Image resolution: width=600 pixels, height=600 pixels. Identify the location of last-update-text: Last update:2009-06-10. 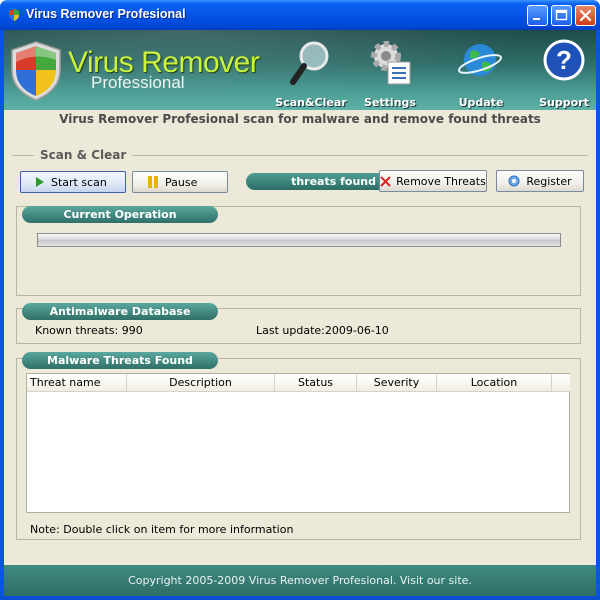
(322, 330).